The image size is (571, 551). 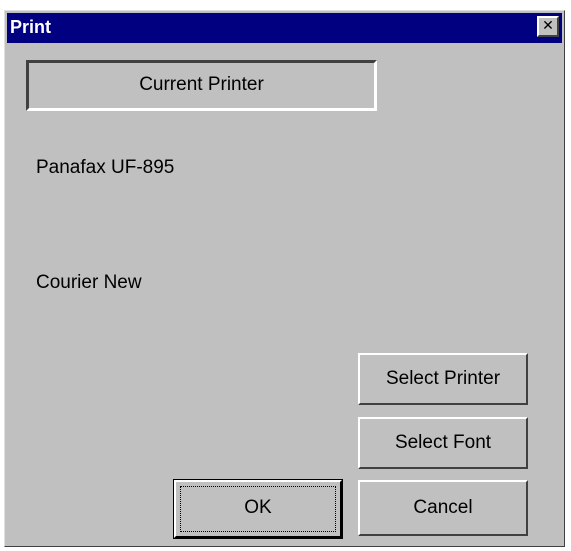 What do you see at coordinates (443, 379) in the screenshot?
I see `select-printer-button: Select Printer` at bounding box center [443, 379].